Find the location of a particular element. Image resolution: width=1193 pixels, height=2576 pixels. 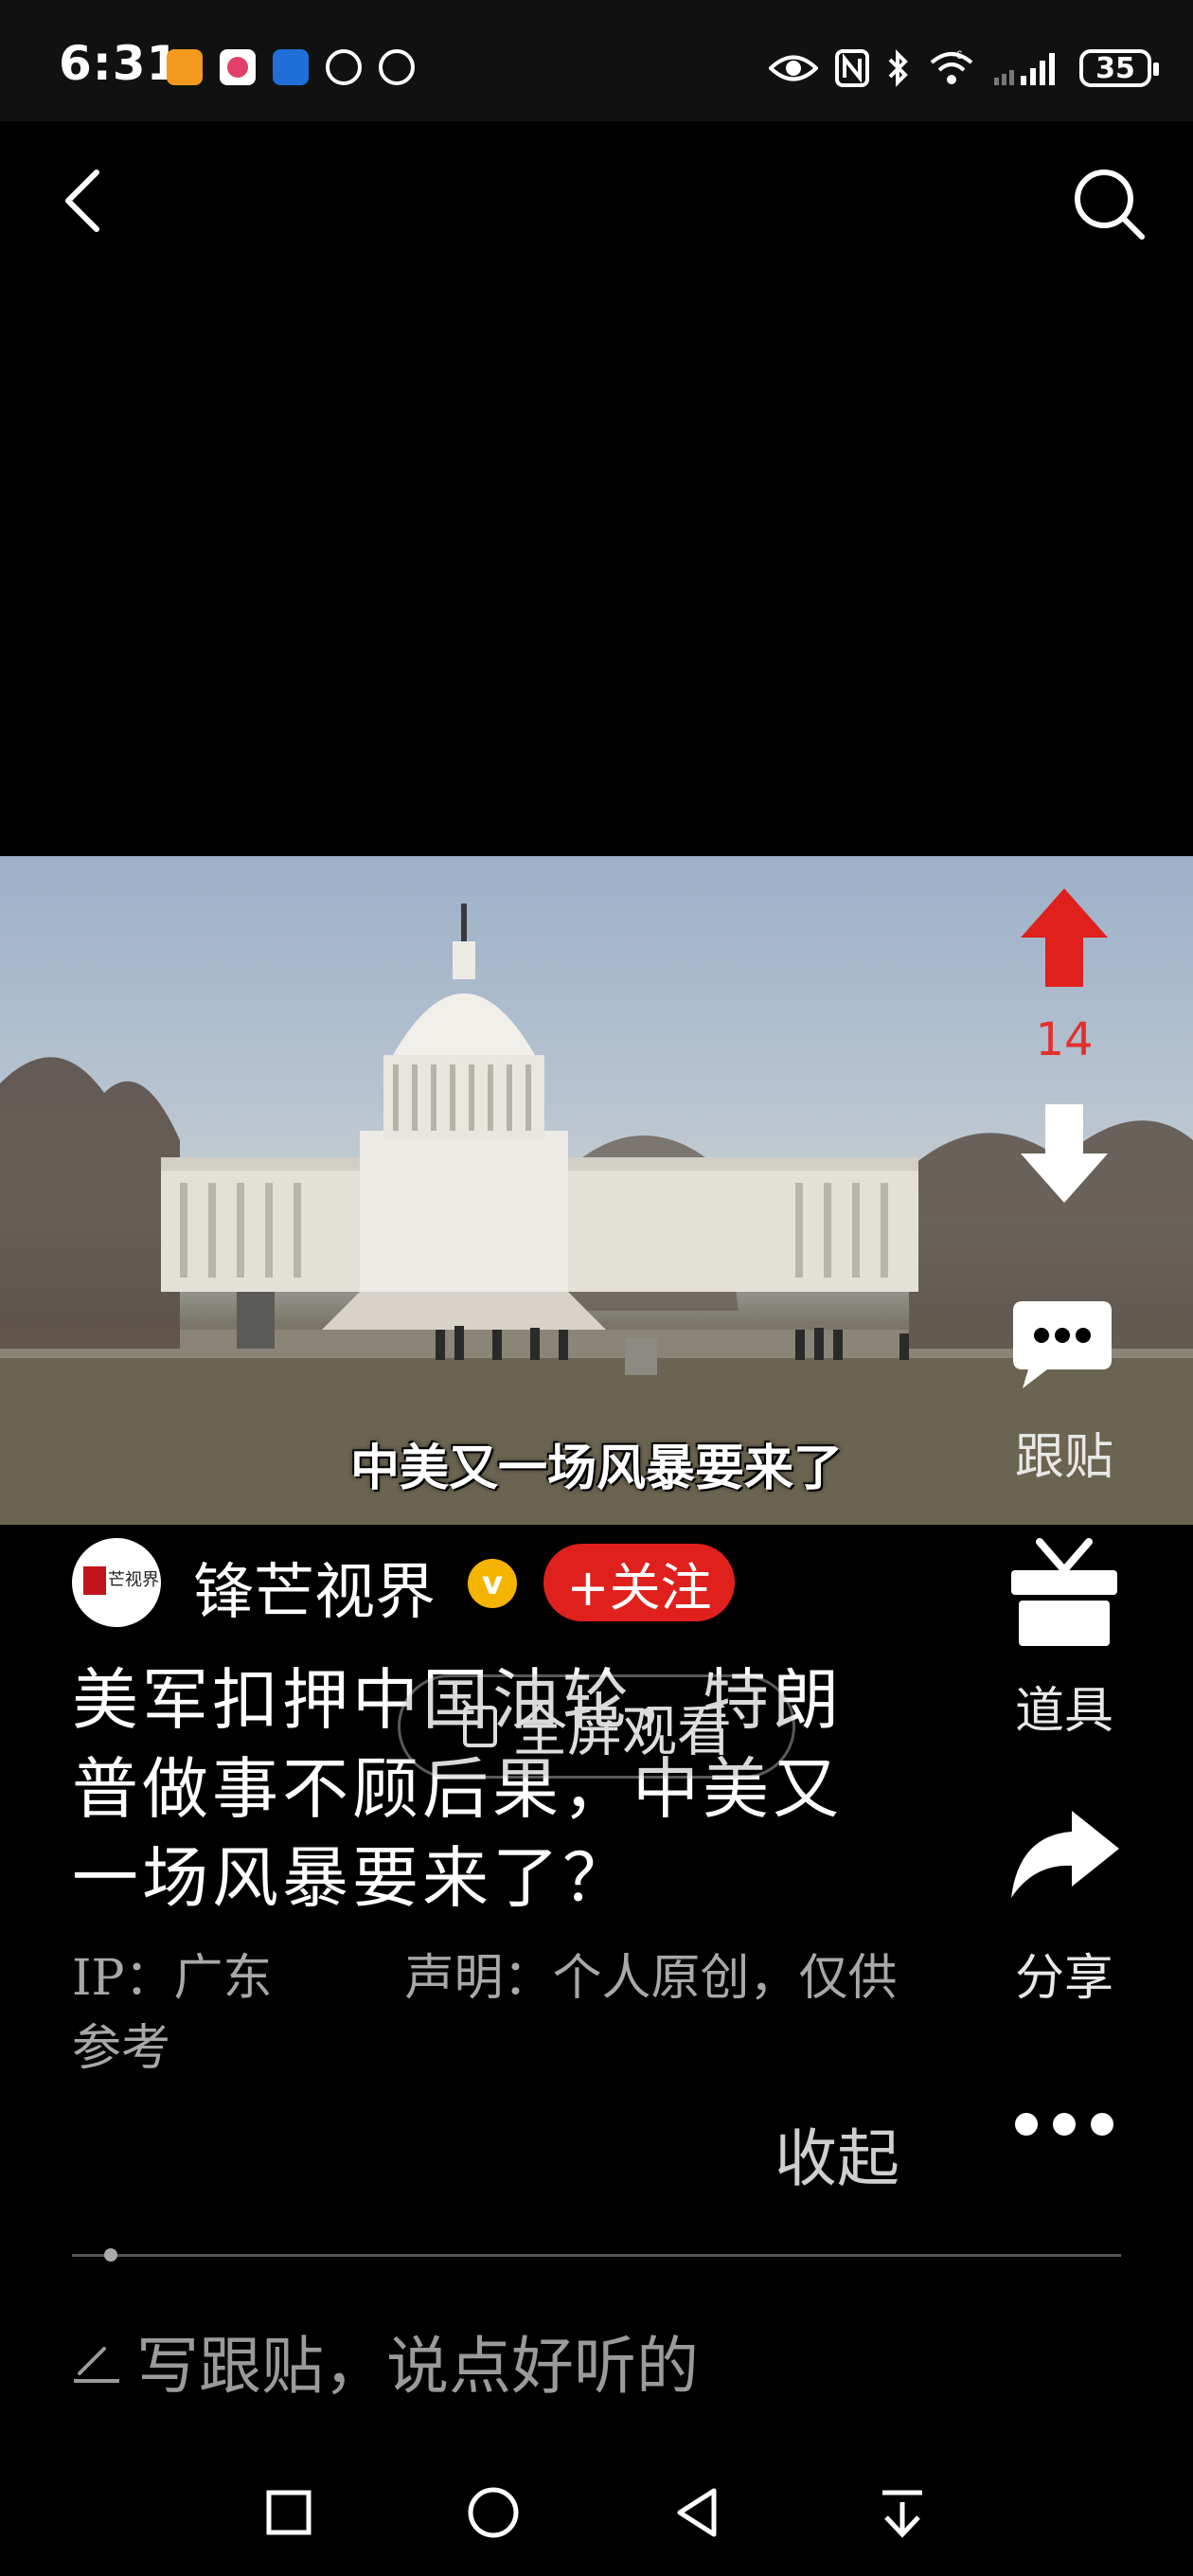

props-label: 道具 is located at coordinates (1064, 1706).